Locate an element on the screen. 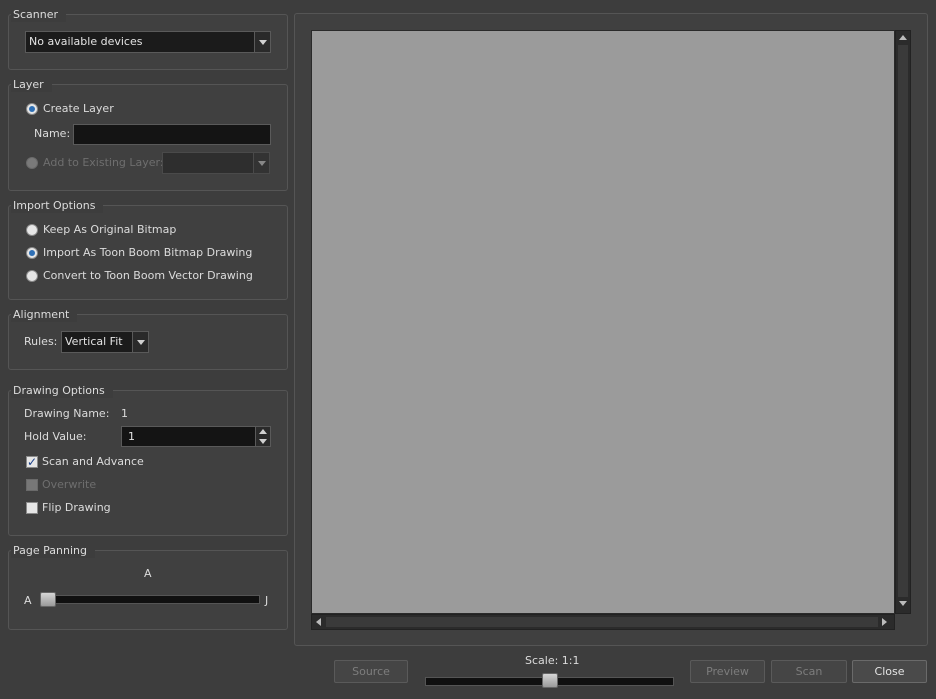 This screenshot has height=699, width=936. scale-slider-handle is located at coordinates (549, 680).